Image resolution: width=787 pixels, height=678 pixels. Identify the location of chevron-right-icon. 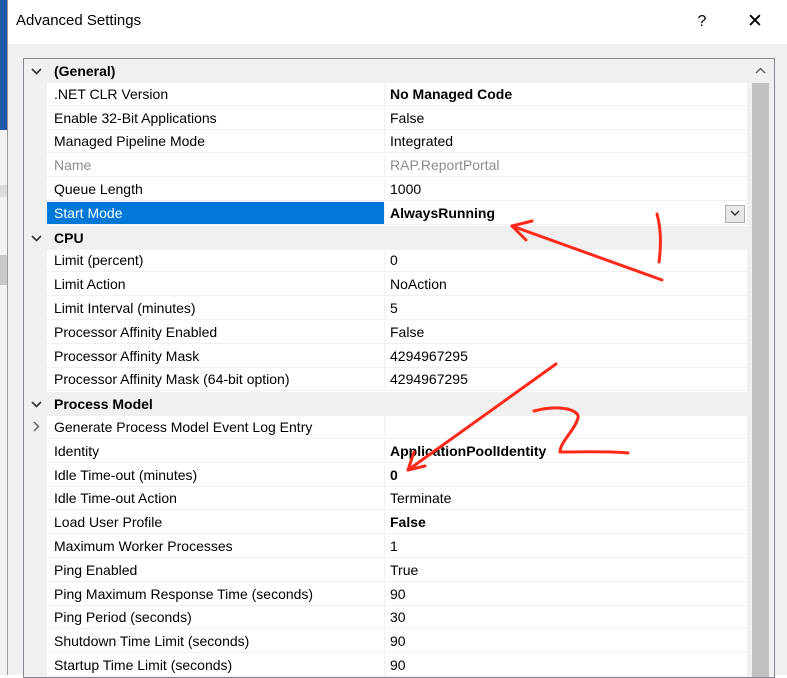
(36, 428).